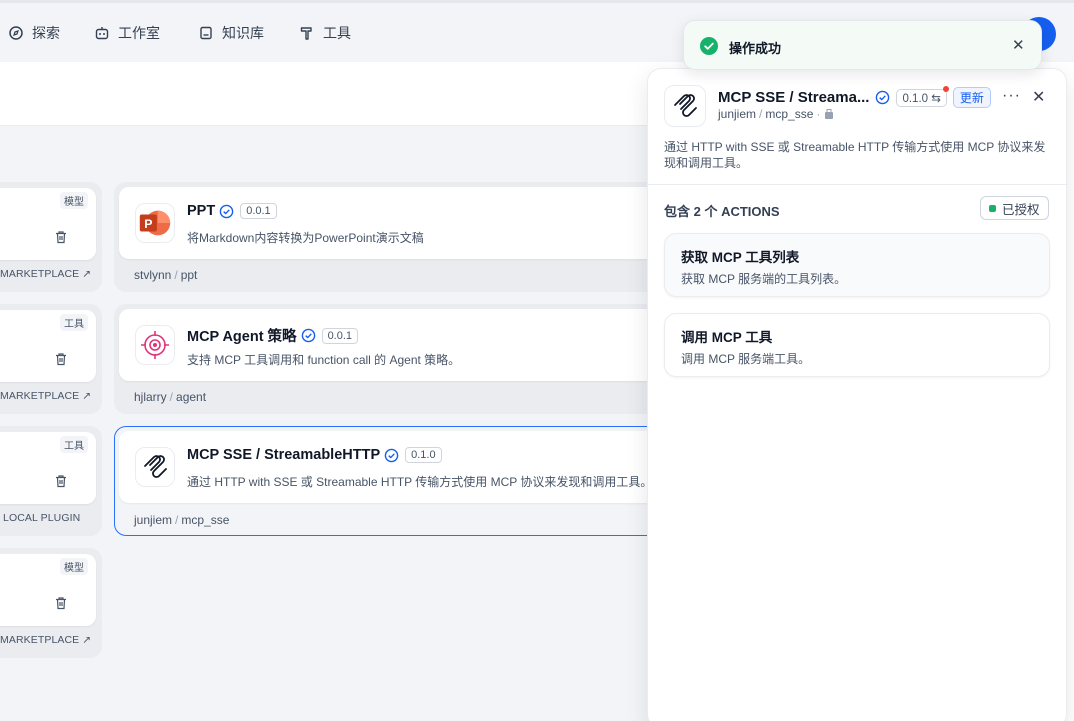  What do you see at coordinates (182, 520) in the screenshot?
I see `plugin-org: junjiem / mcp_sse` at bounding box center [182, 520].